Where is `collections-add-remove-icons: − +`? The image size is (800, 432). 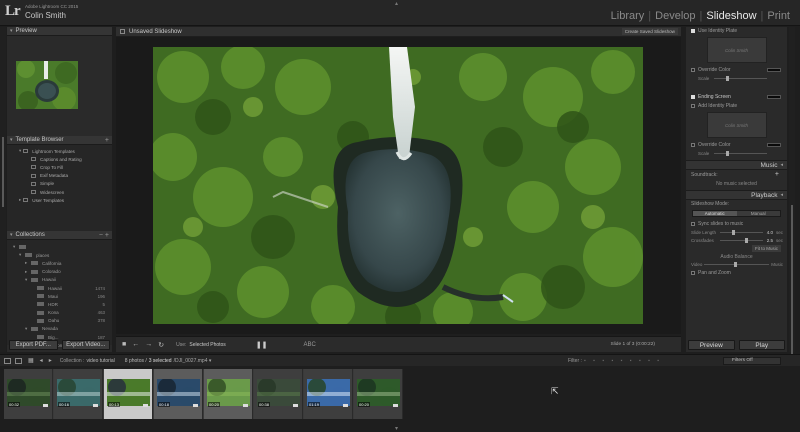 collections-add-remove-icons: − + is located at coordinates (104, 235).